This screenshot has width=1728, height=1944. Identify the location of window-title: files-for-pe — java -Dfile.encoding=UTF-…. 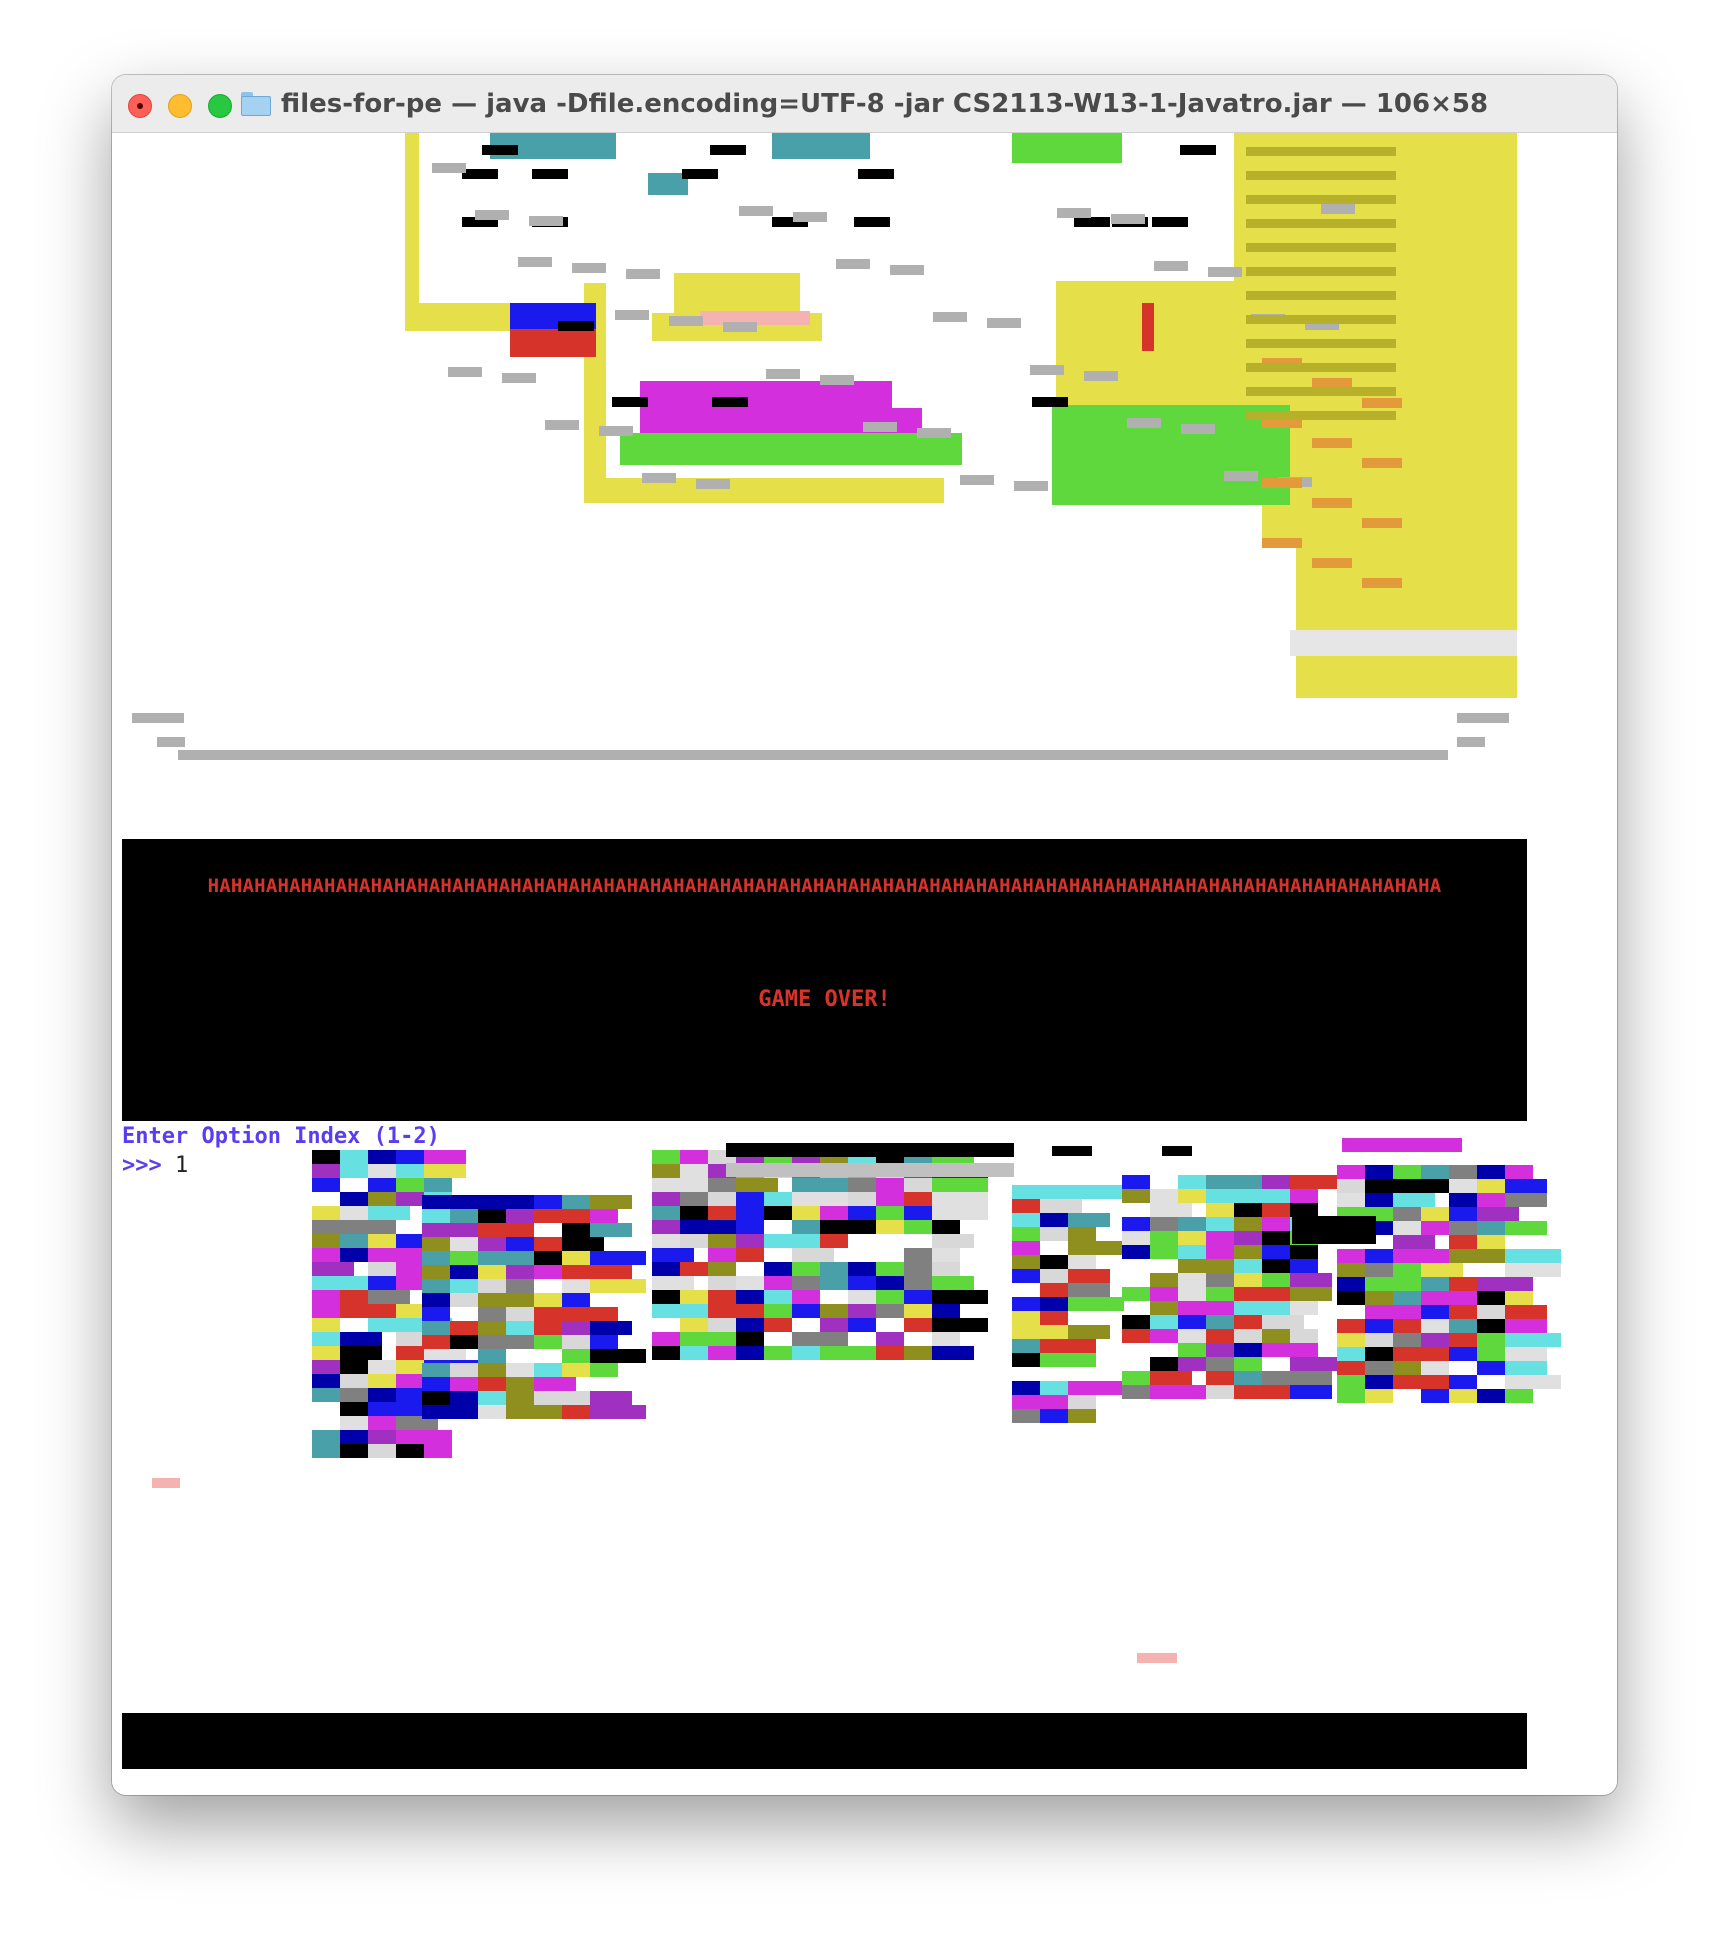
(884, 103).